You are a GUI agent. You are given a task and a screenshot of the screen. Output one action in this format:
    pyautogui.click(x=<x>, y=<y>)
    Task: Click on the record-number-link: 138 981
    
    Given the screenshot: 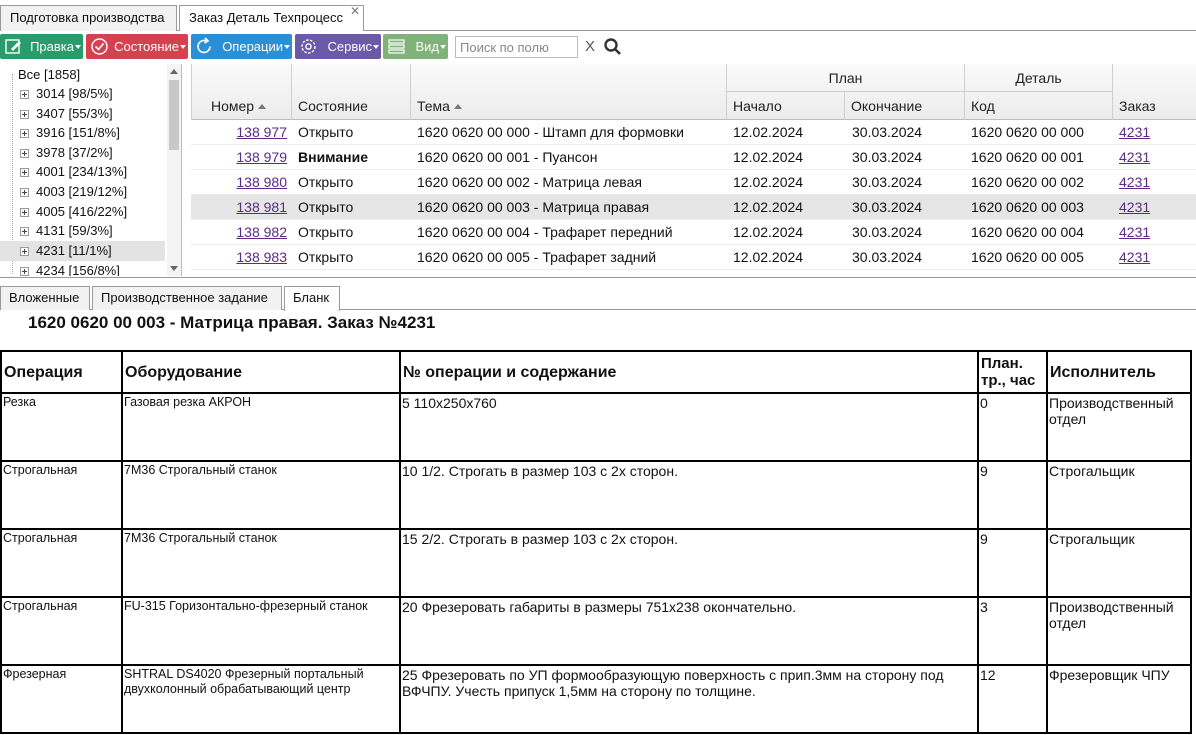 What is the action you would take?
    pyautogui.click(x=261, y=207)
    